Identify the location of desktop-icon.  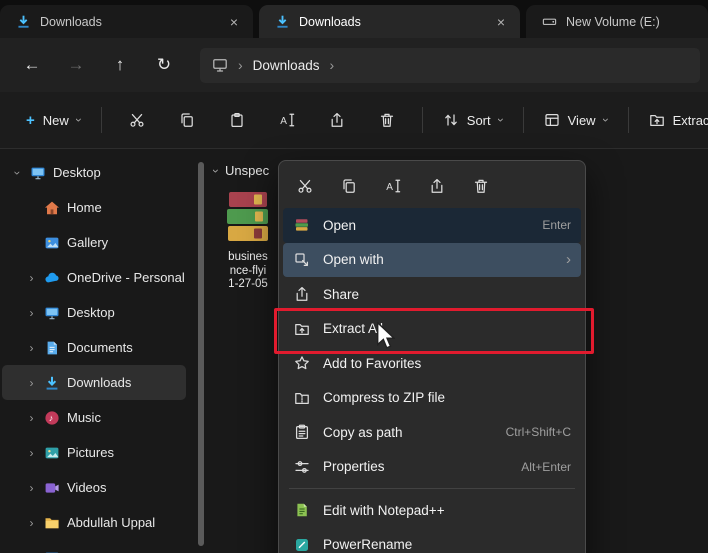
(38, 173).